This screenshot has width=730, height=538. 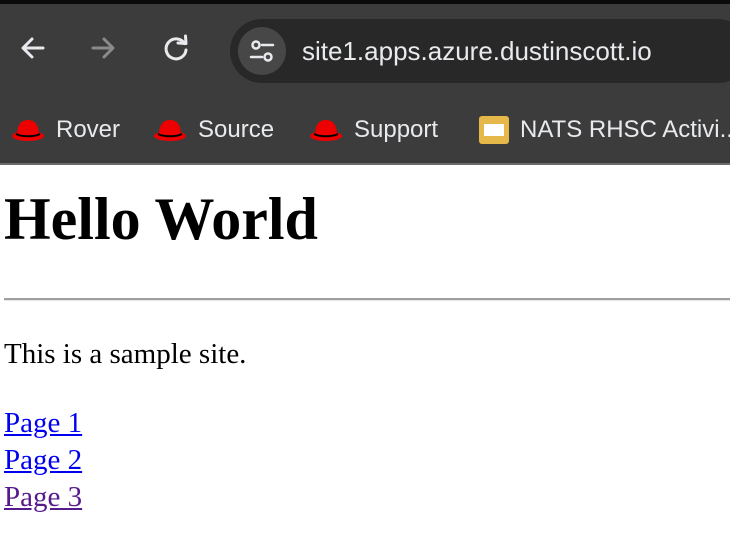 I want to click on arrow-left-icon, so click(x=33, y=48).